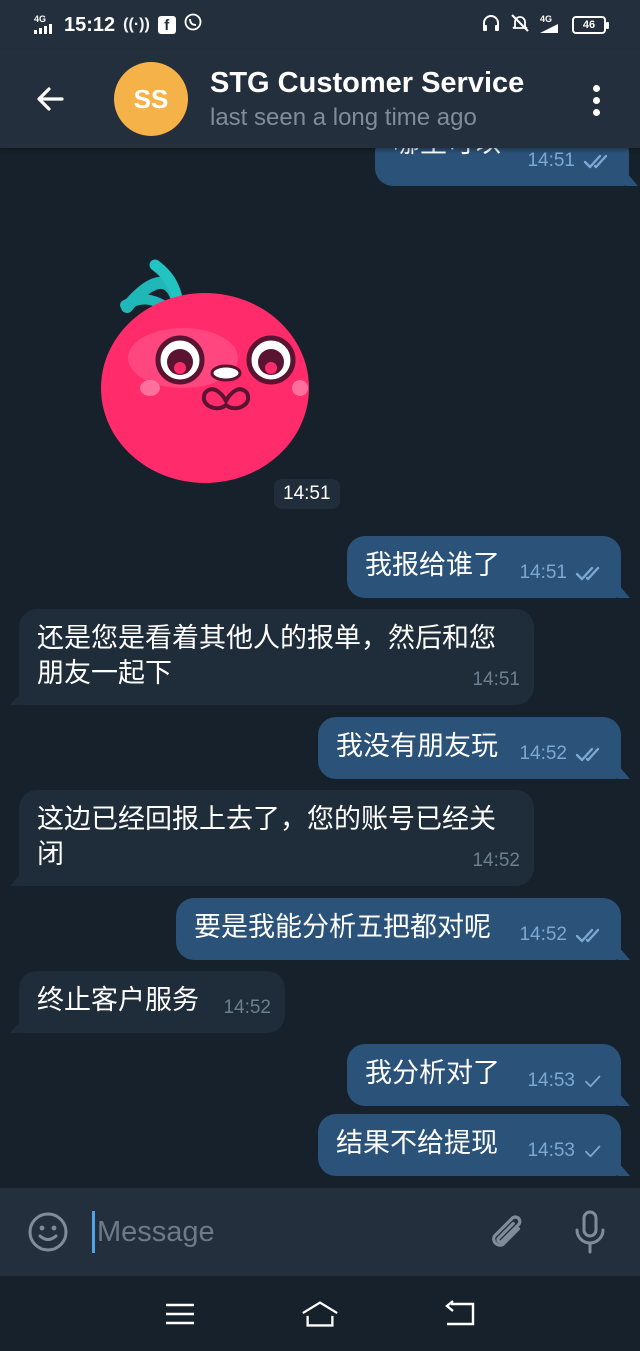 This screenshot has height=1351, width=640. Describe the element at coordinates (320, 25) in the screenshot. I see `status-bar: 4G 15:12 ((·)) f 4G 46` at that location.